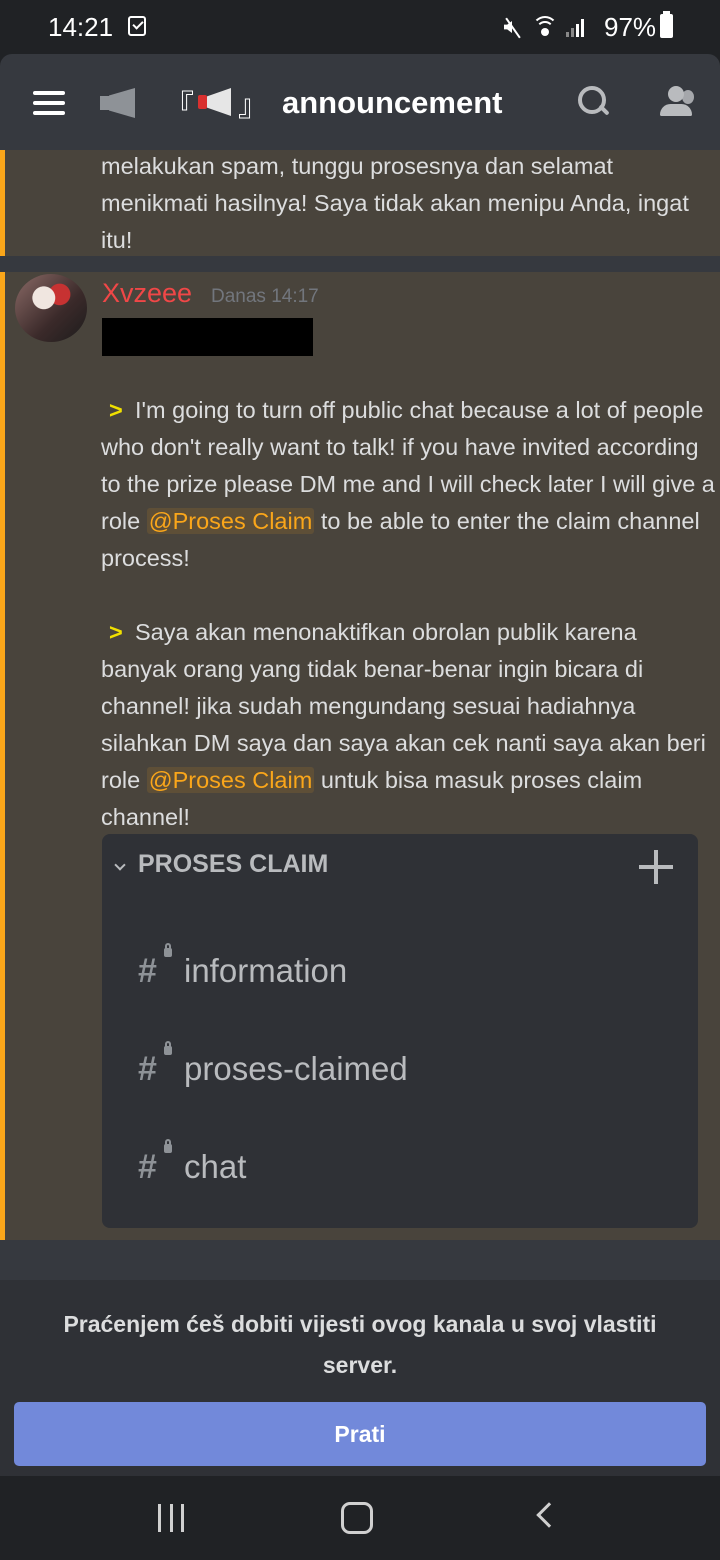 The height and width of the screenshot is (1560, 720). Describe the element at coordinates (666, 24) in the screenshot. I see `battery-icon` at that location.